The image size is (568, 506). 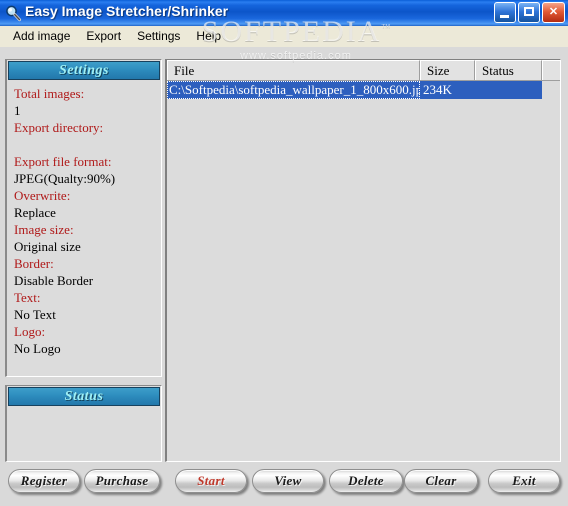 I want to click on menu-item-add-image: Add image, so click(x=42, y=36).